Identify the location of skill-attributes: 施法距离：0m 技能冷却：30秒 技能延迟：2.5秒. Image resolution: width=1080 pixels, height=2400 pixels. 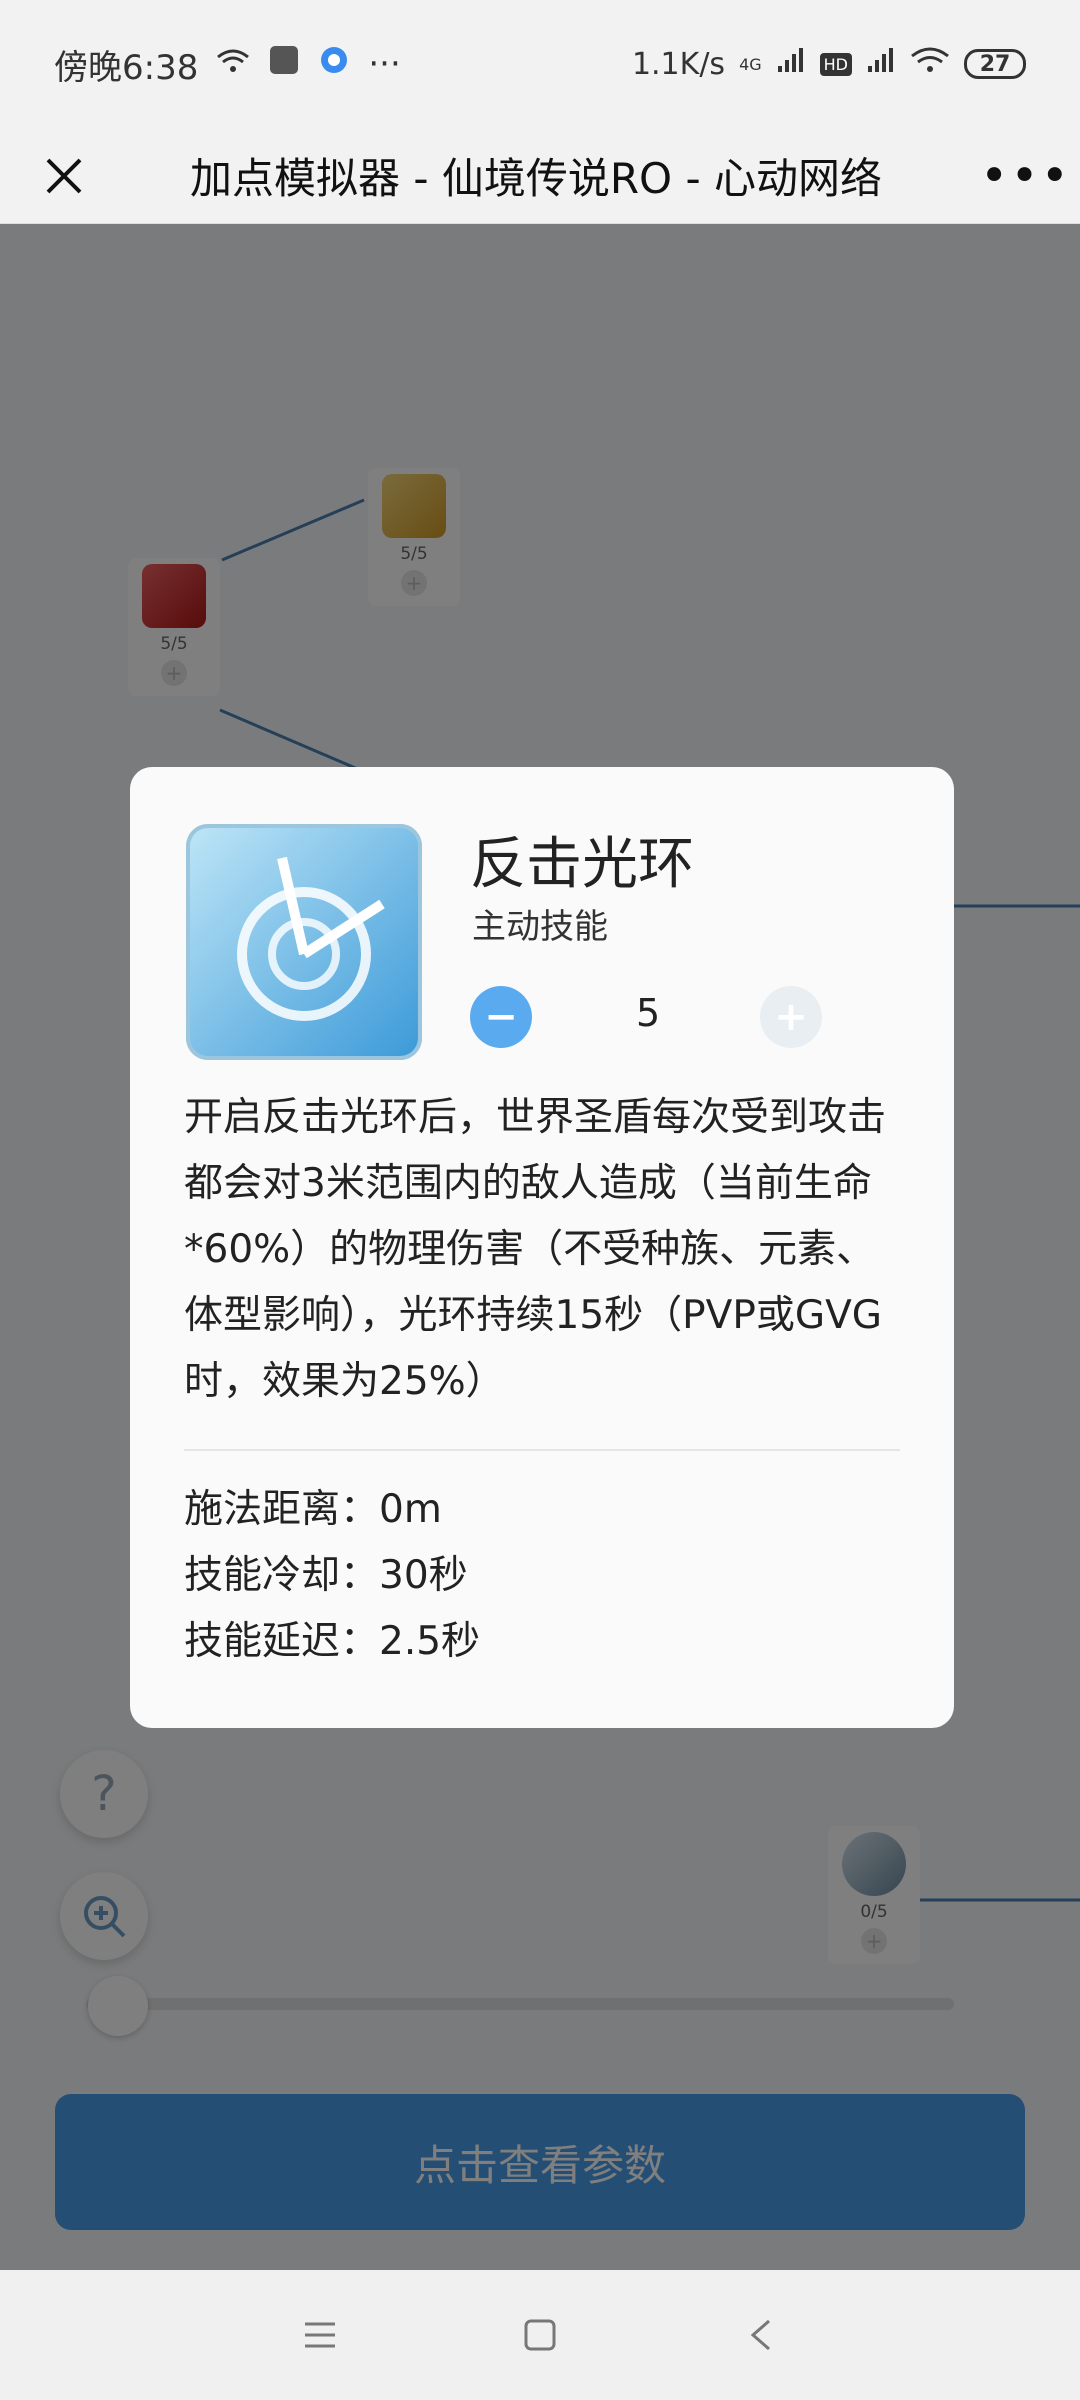
(332, 1576).